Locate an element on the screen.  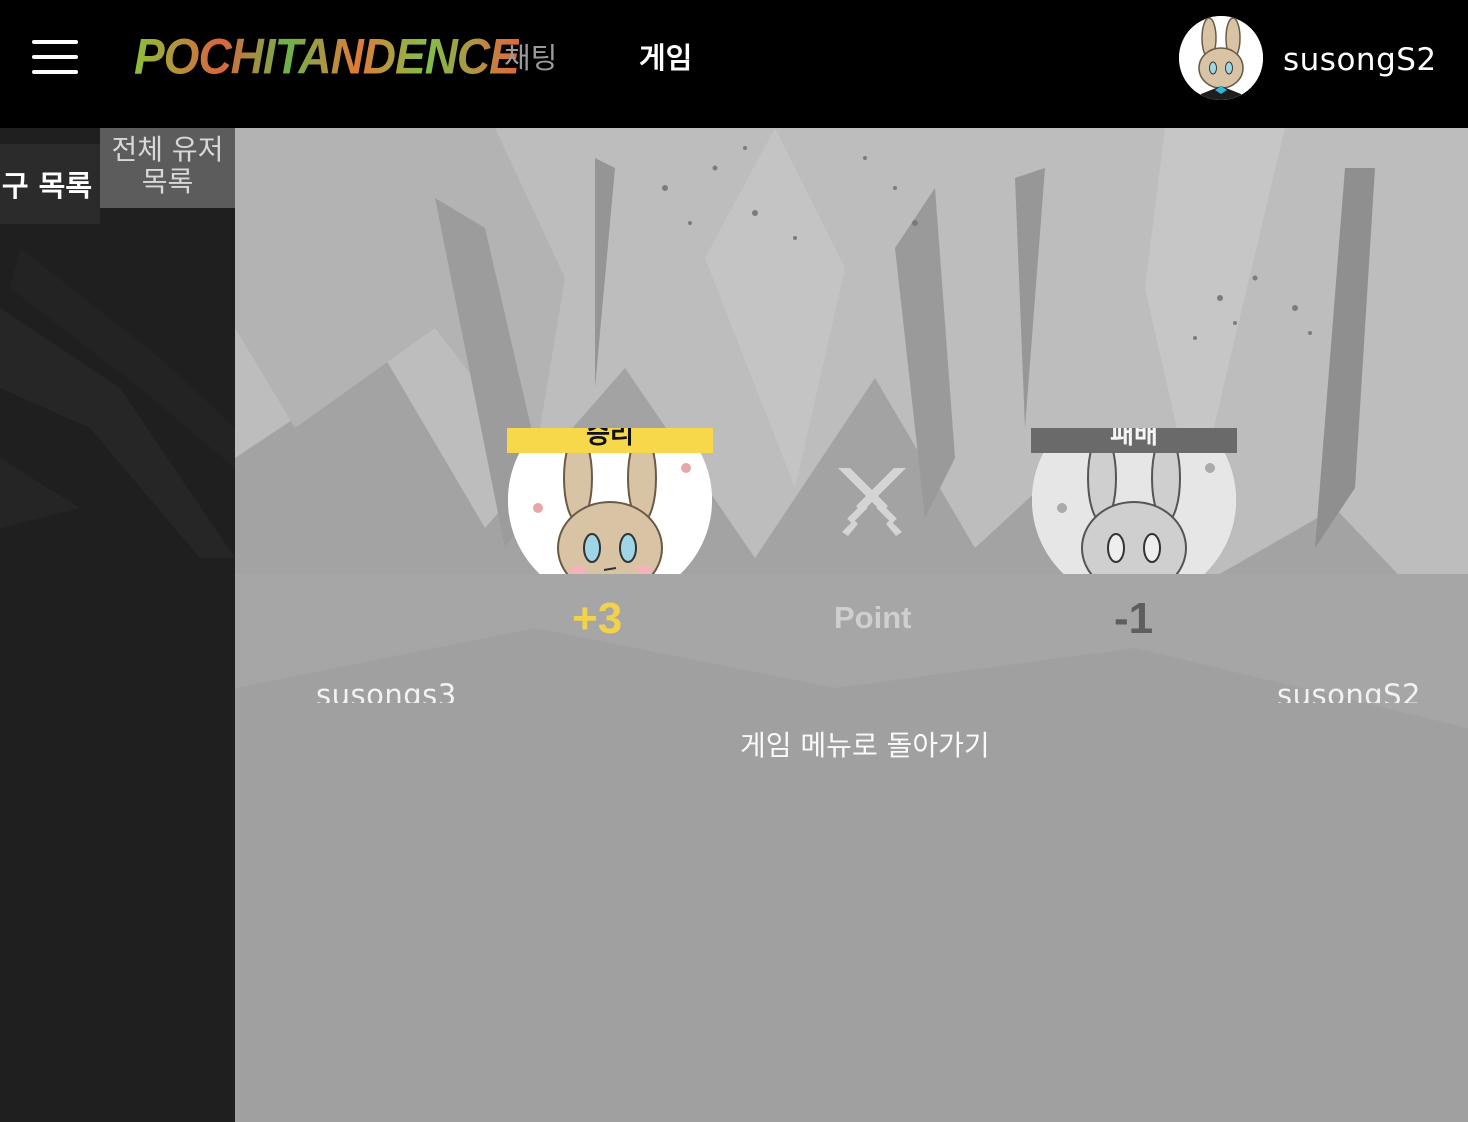
player1-name: susongs3 is located at coordinates (386, 690).